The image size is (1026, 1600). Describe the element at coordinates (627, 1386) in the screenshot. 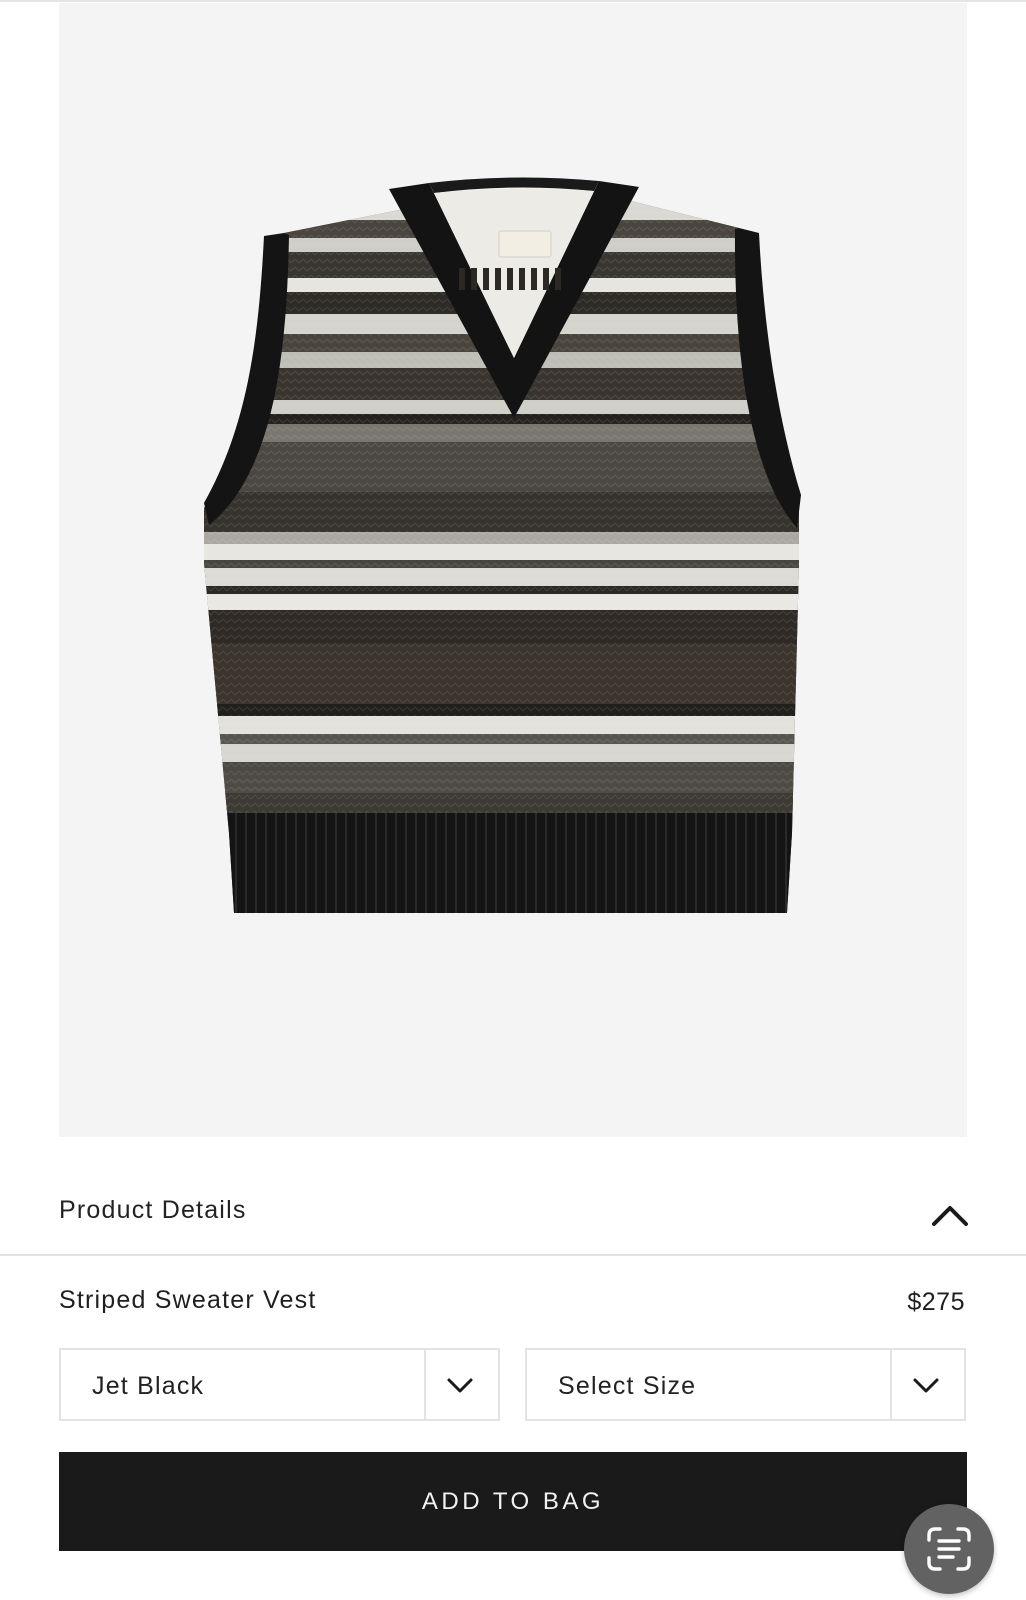

I see `size-select-value: Select Size` at that location.